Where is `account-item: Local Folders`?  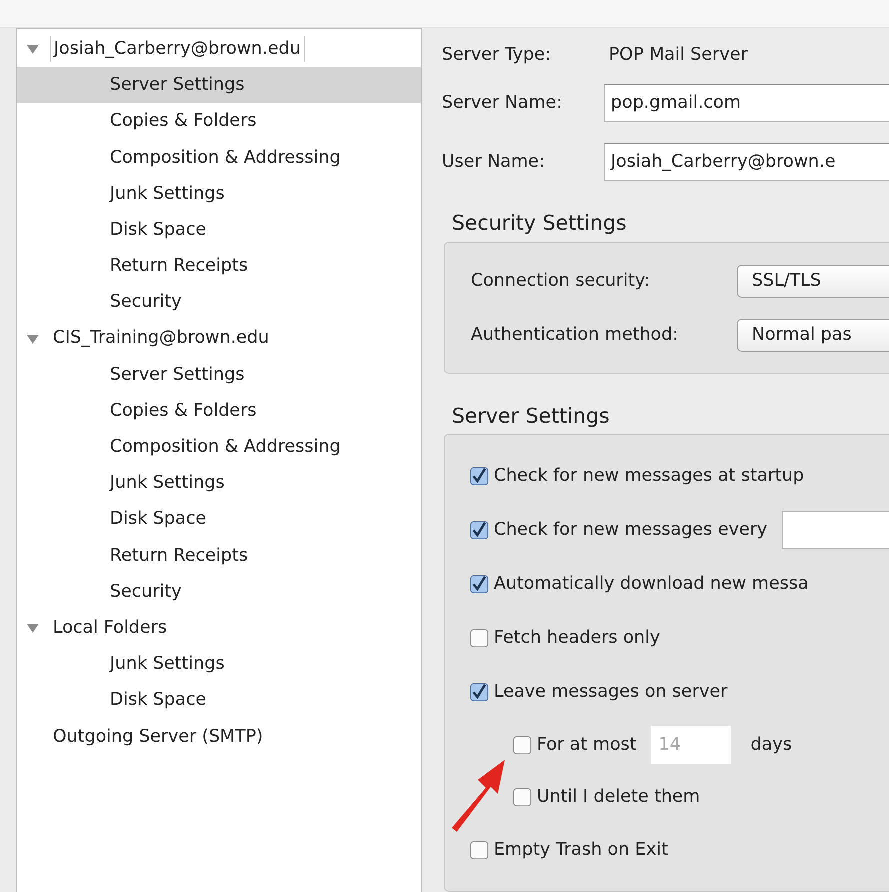 account-item: Local Folders is located at coordinates (110, 628).